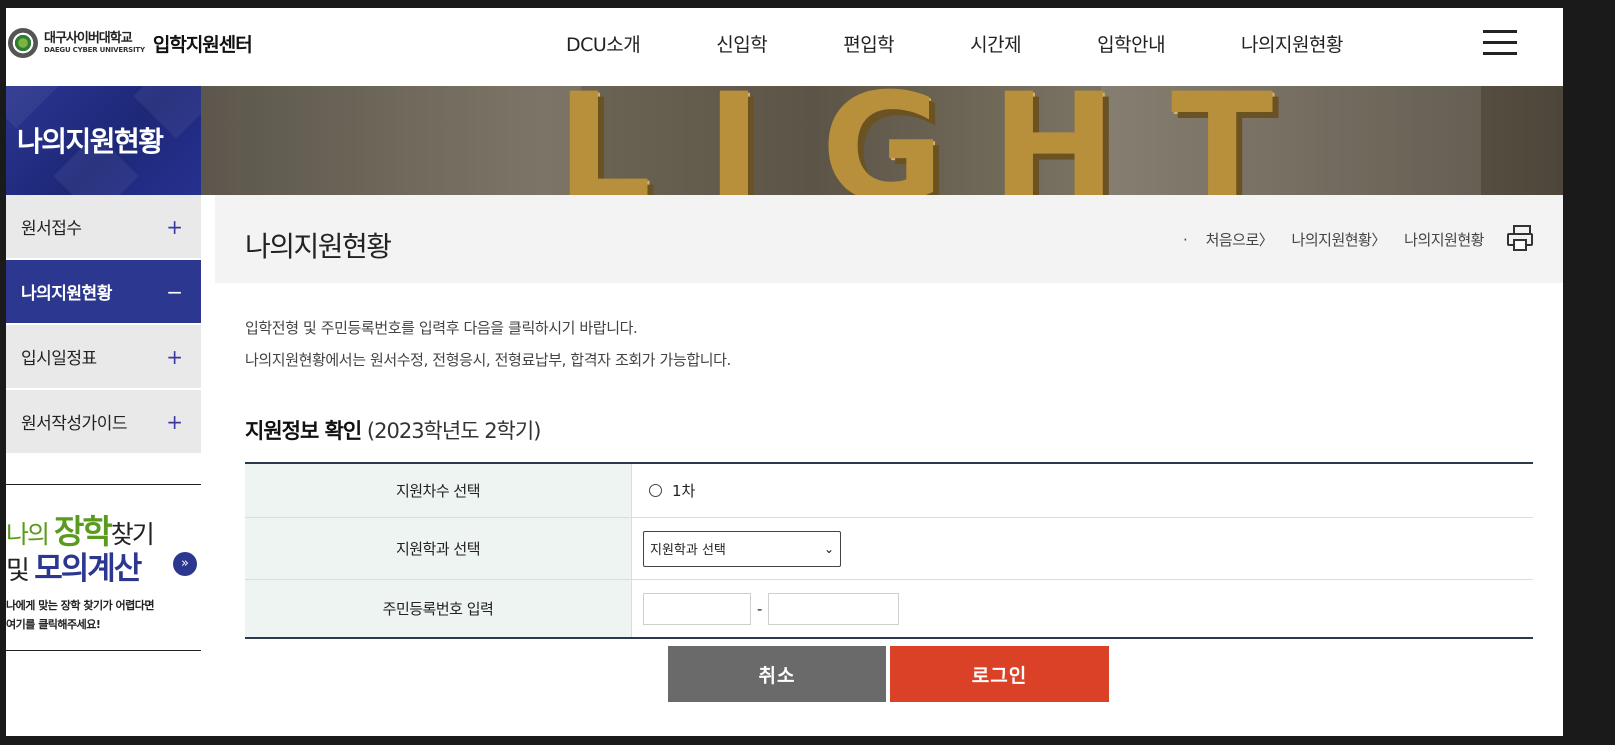  I want to click on site-logo: 대구사이버대학교 DAEGU CYBER UNIVERSITY 입학지원센터, so click(130, 43).